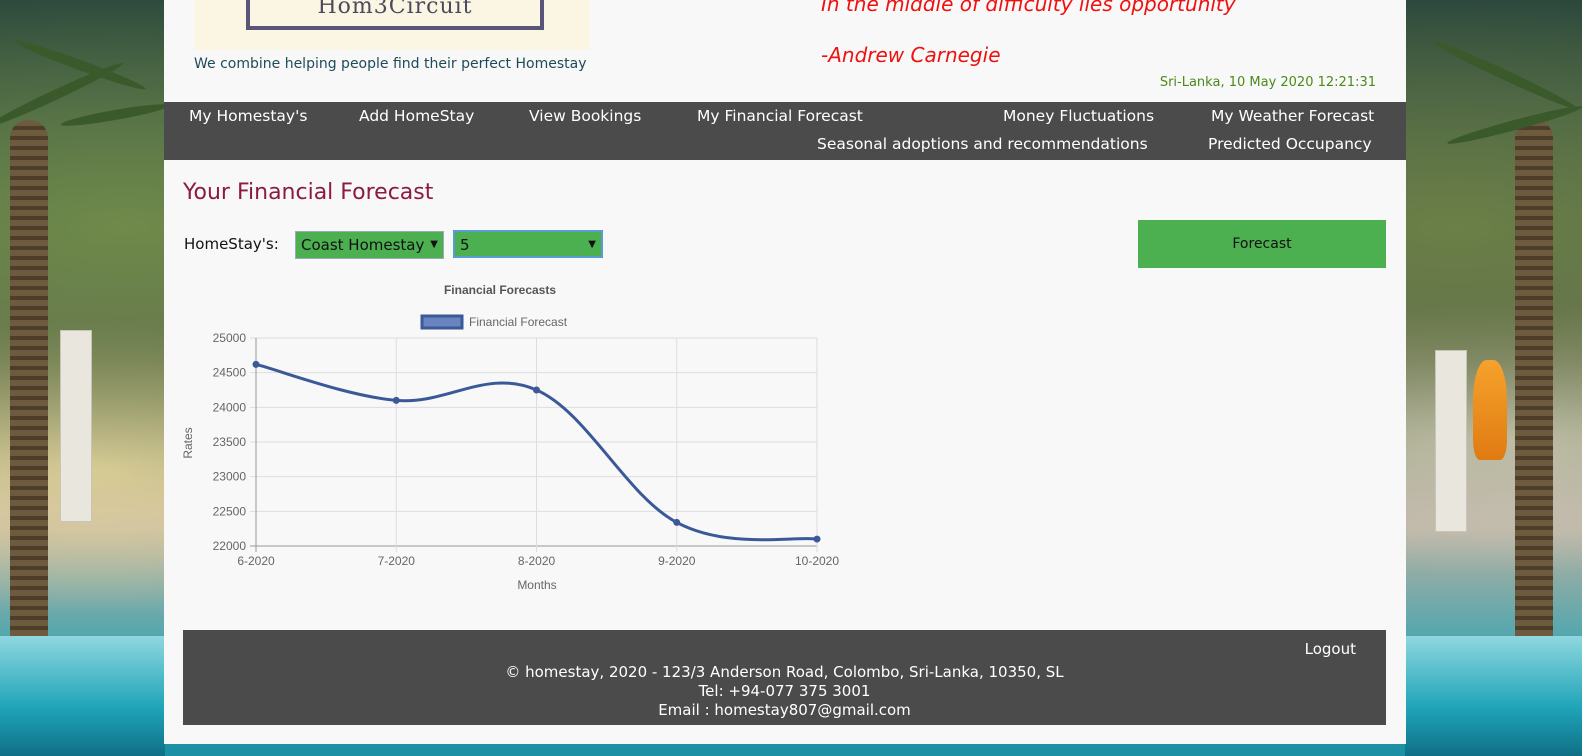 This screenshot has width=1582, height=756. What do you see at coordinates (536, 585) in the screenshot?
I see `x-axis-label: Months` at bounding box center [536, 585].